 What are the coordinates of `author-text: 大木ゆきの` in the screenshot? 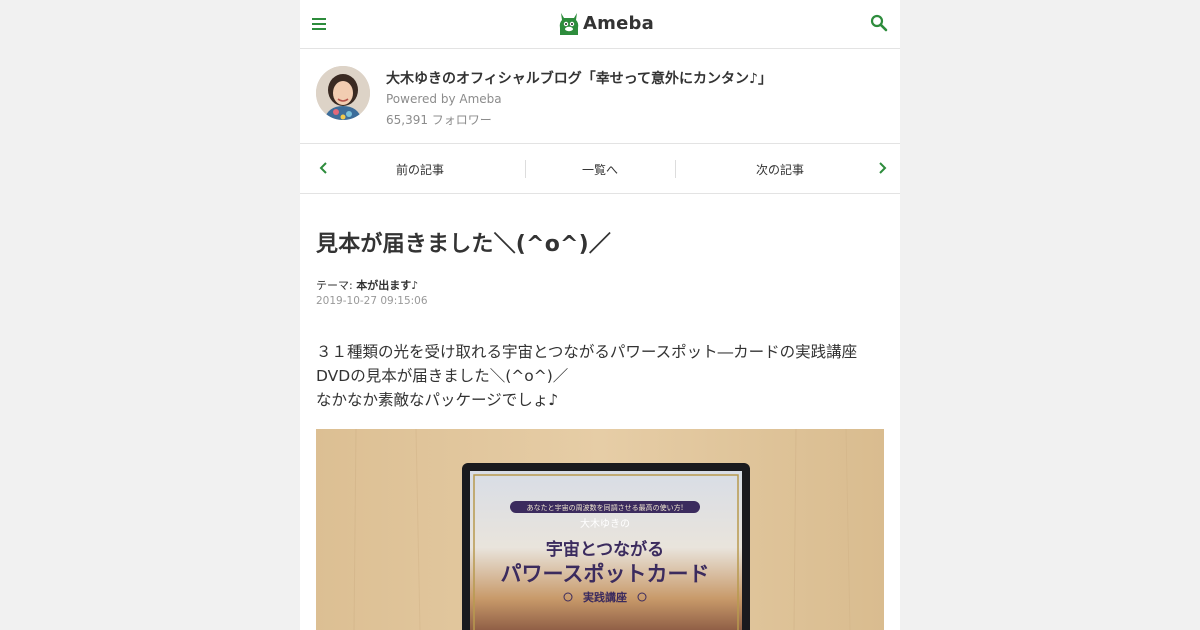 It's located at (605, 523).